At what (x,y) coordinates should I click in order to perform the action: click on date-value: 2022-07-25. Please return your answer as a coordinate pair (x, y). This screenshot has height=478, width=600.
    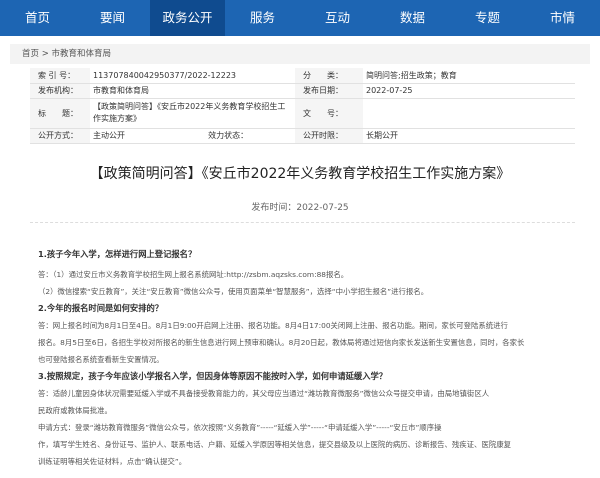
    Looking at the image, I should click on (469, 91).